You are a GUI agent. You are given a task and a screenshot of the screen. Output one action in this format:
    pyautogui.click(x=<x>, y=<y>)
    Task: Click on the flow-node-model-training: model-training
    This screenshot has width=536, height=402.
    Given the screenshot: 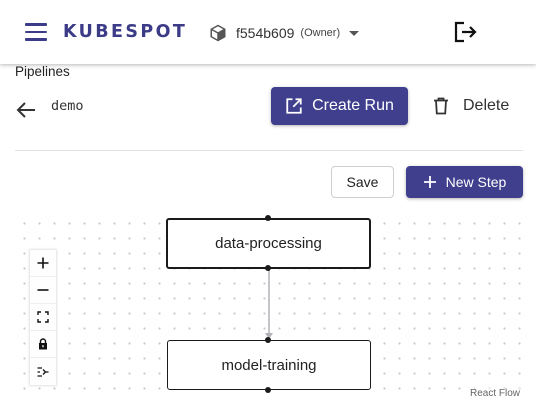 What is the action you would take?
    pyautogui.click(x=269, y=365)
    